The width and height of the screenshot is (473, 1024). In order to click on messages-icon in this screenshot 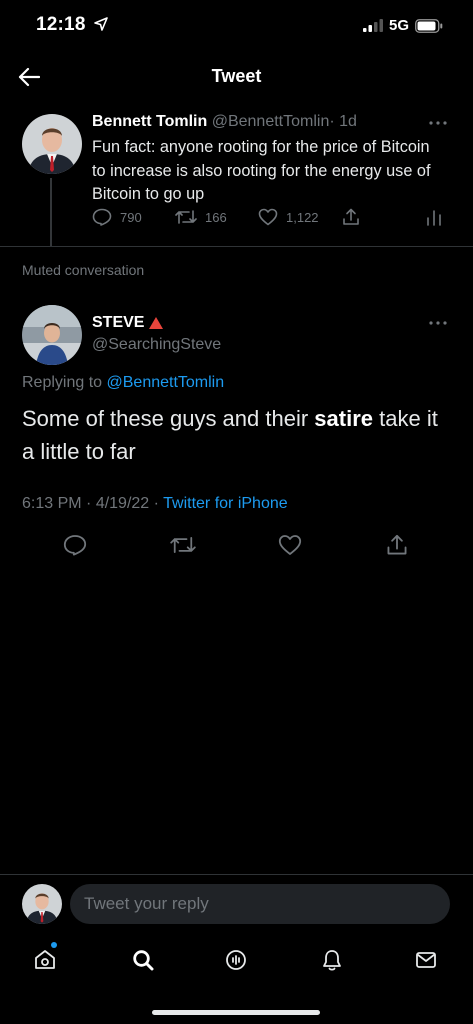, I will do `click(426, 960)`.